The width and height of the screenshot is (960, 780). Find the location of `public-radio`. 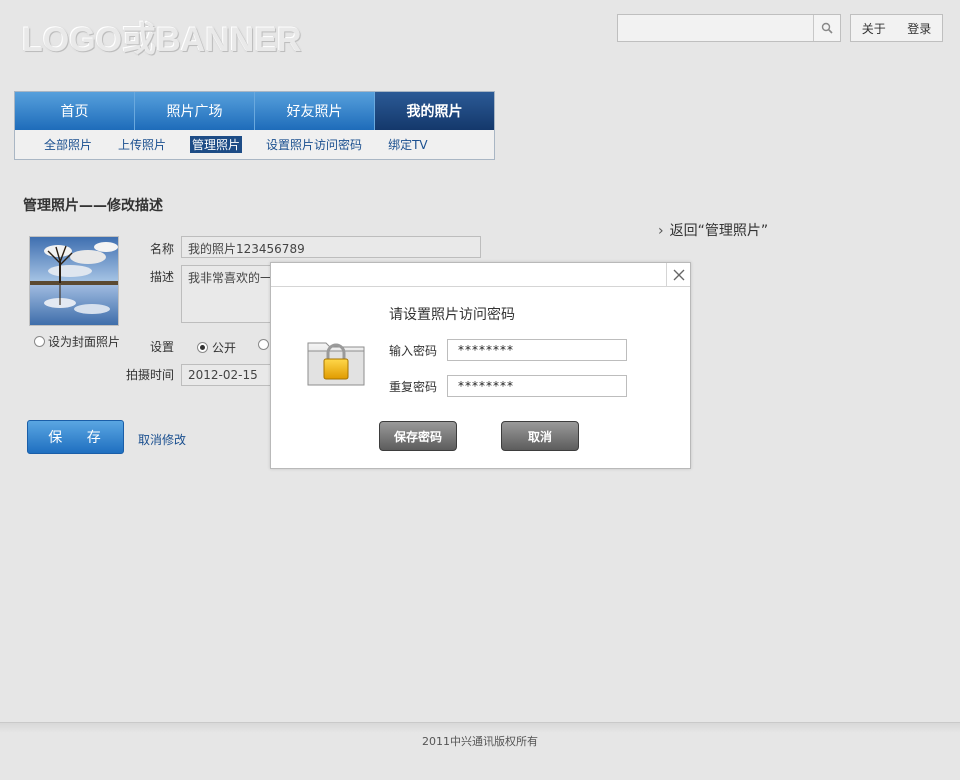

public-radio is located at coordinates (202, 347).